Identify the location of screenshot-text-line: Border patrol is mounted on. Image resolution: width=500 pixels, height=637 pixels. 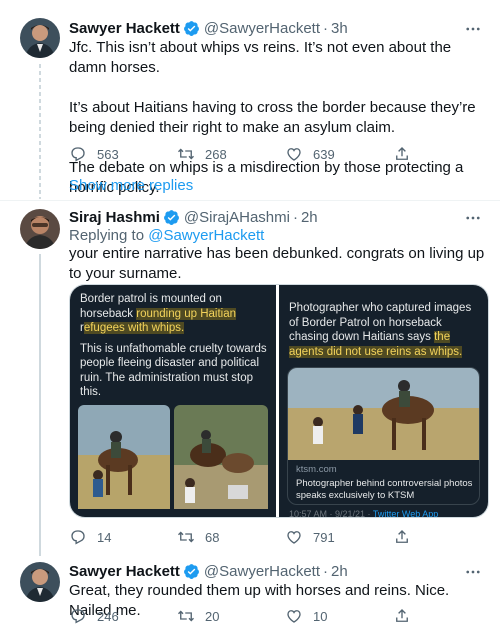
(151, 299).